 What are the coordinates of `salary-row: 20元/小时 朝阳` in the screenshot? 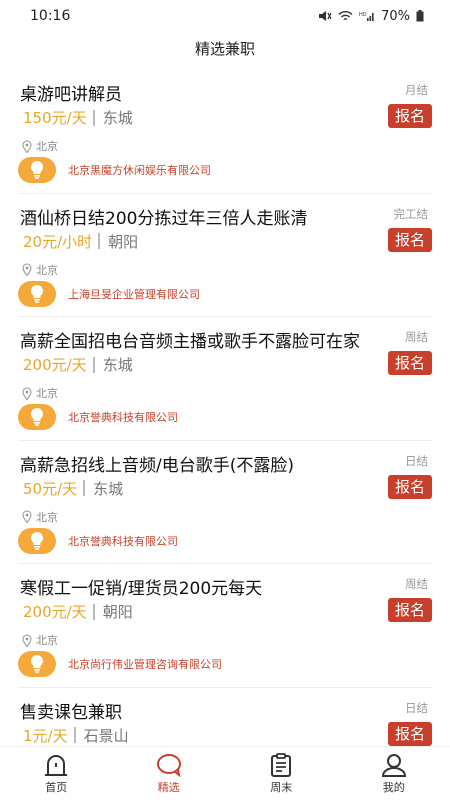 It's located at (80, 241).